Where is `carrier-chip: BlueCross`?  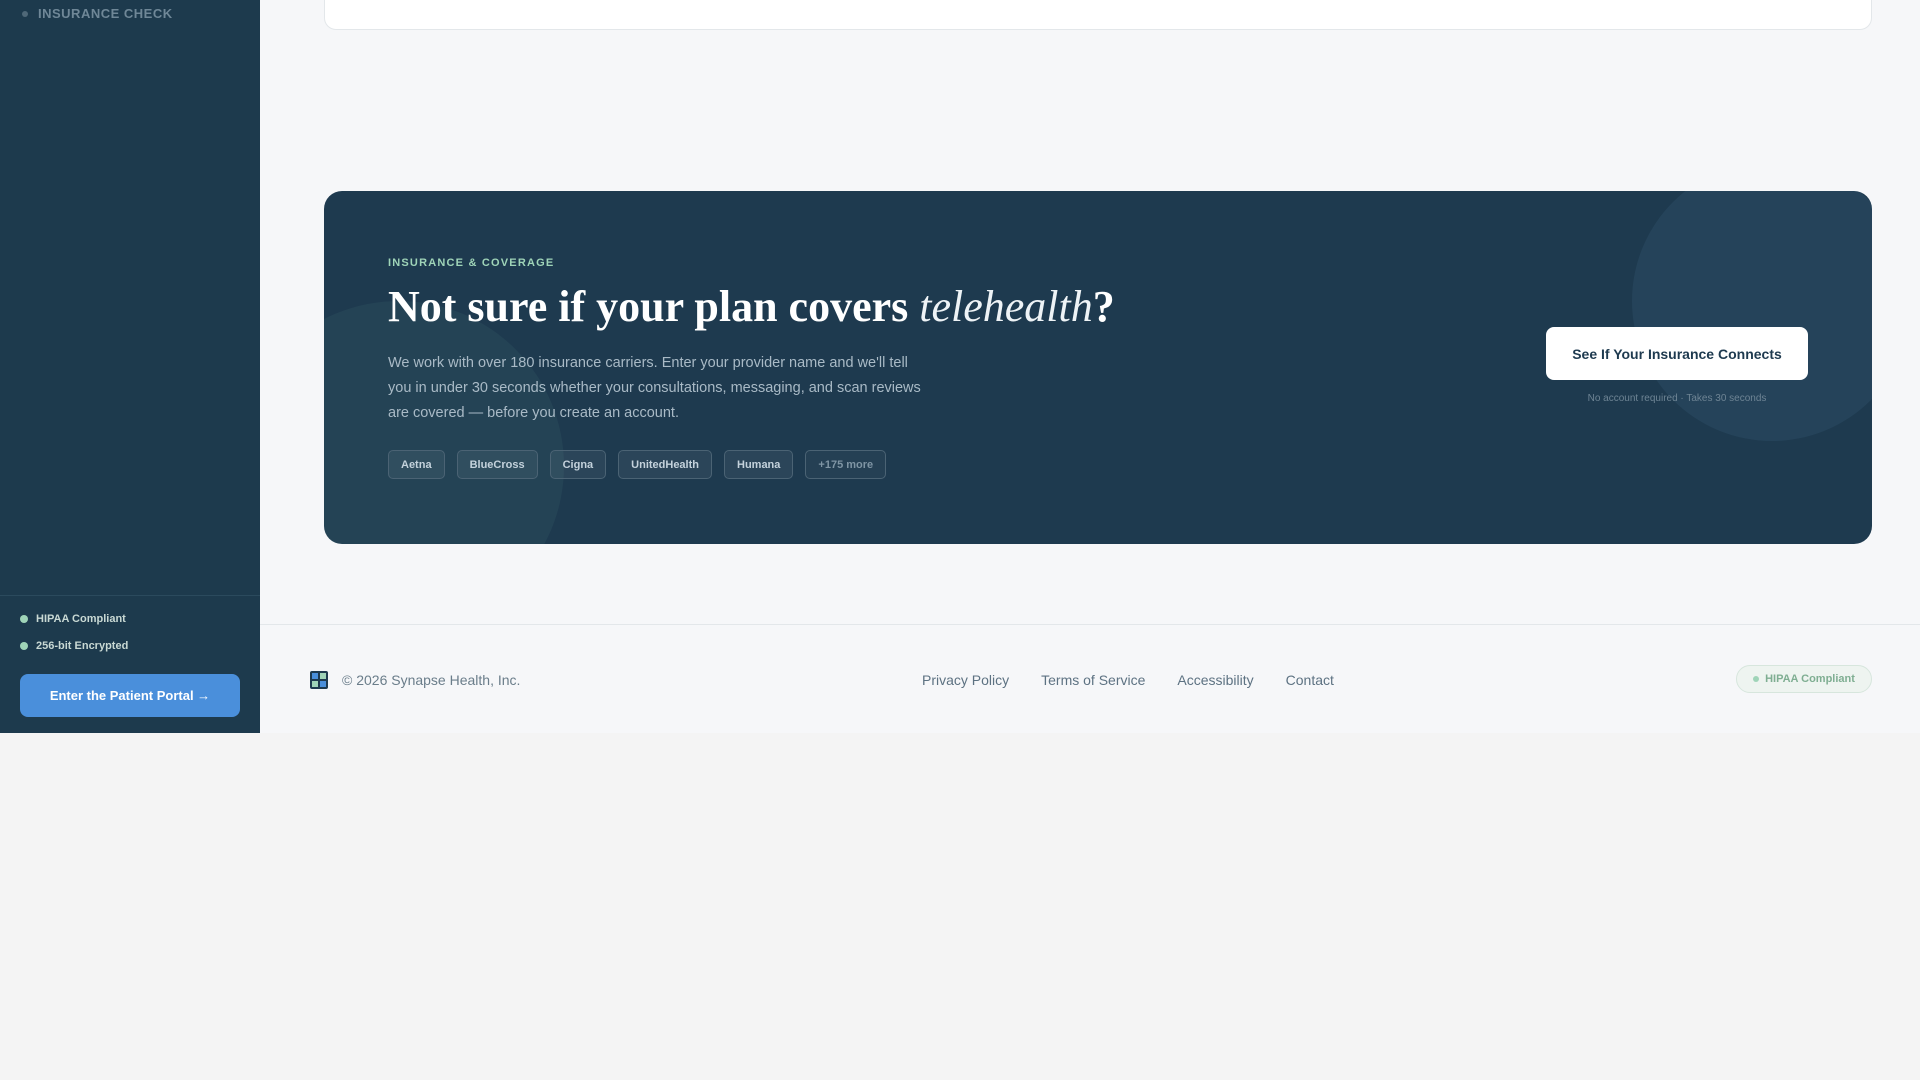 carrier-chip: BlueCross is located at coordinates (497, 464).